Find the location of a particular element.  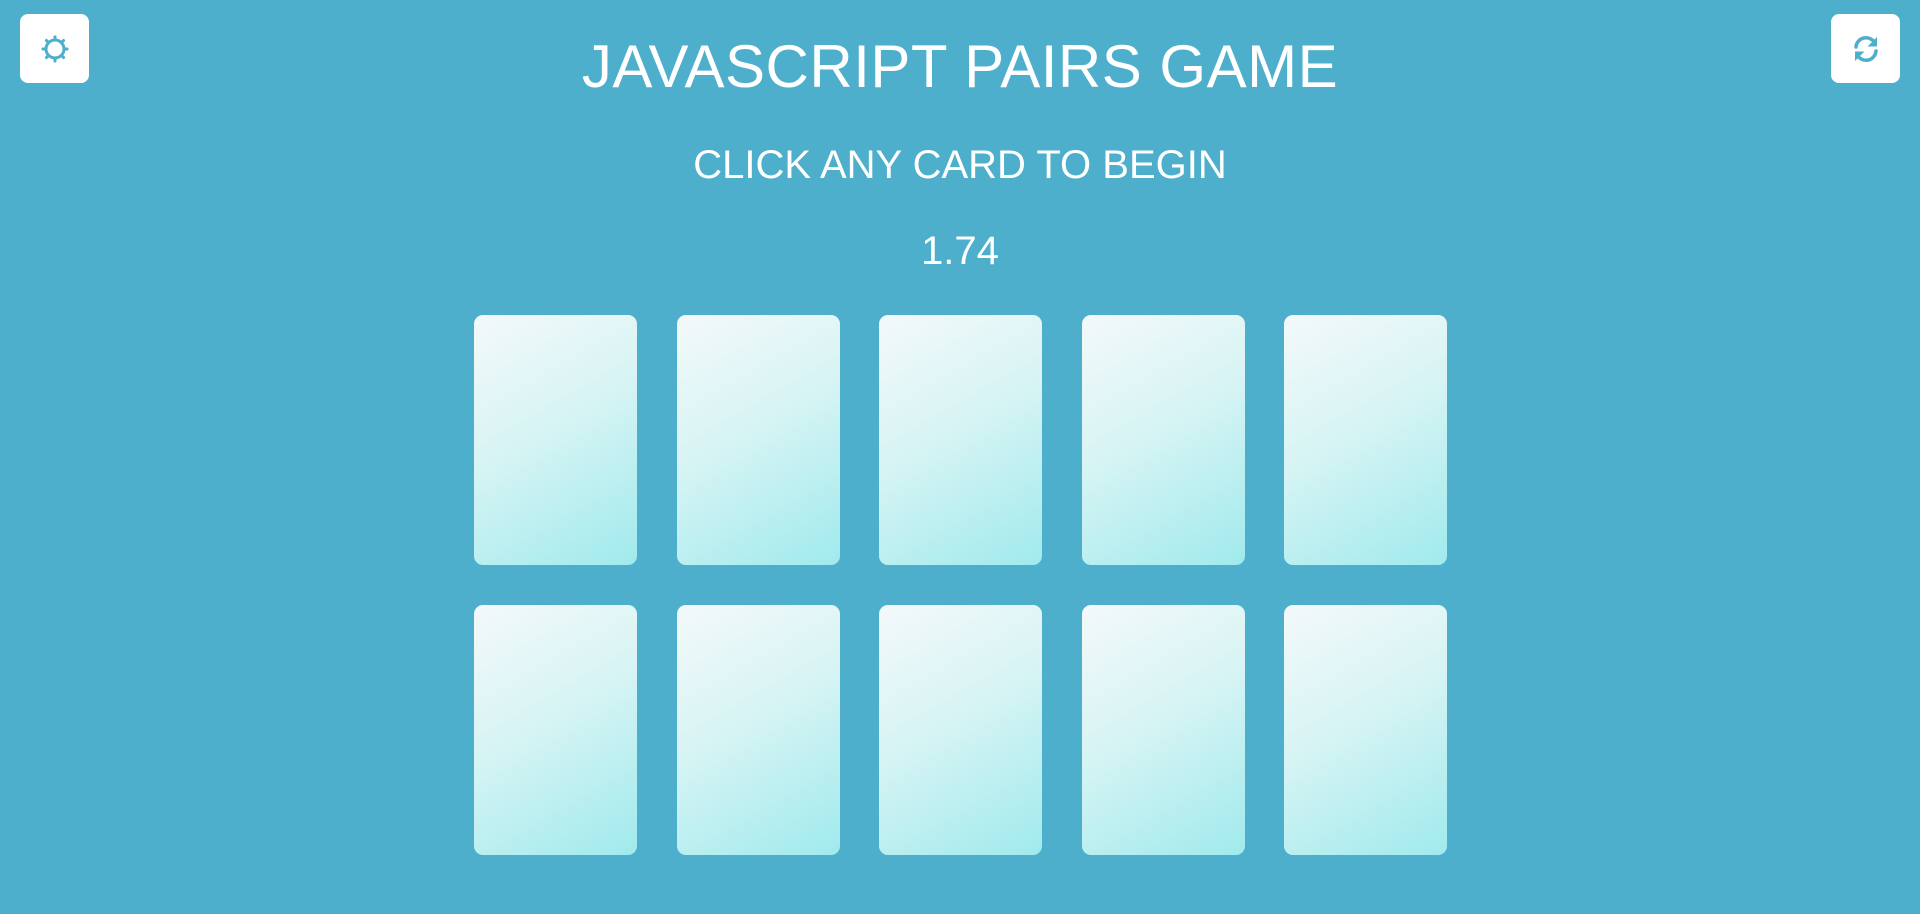

page-title: JAVASCRIPT PAIRS GAME is located at coordinates (960, 66).